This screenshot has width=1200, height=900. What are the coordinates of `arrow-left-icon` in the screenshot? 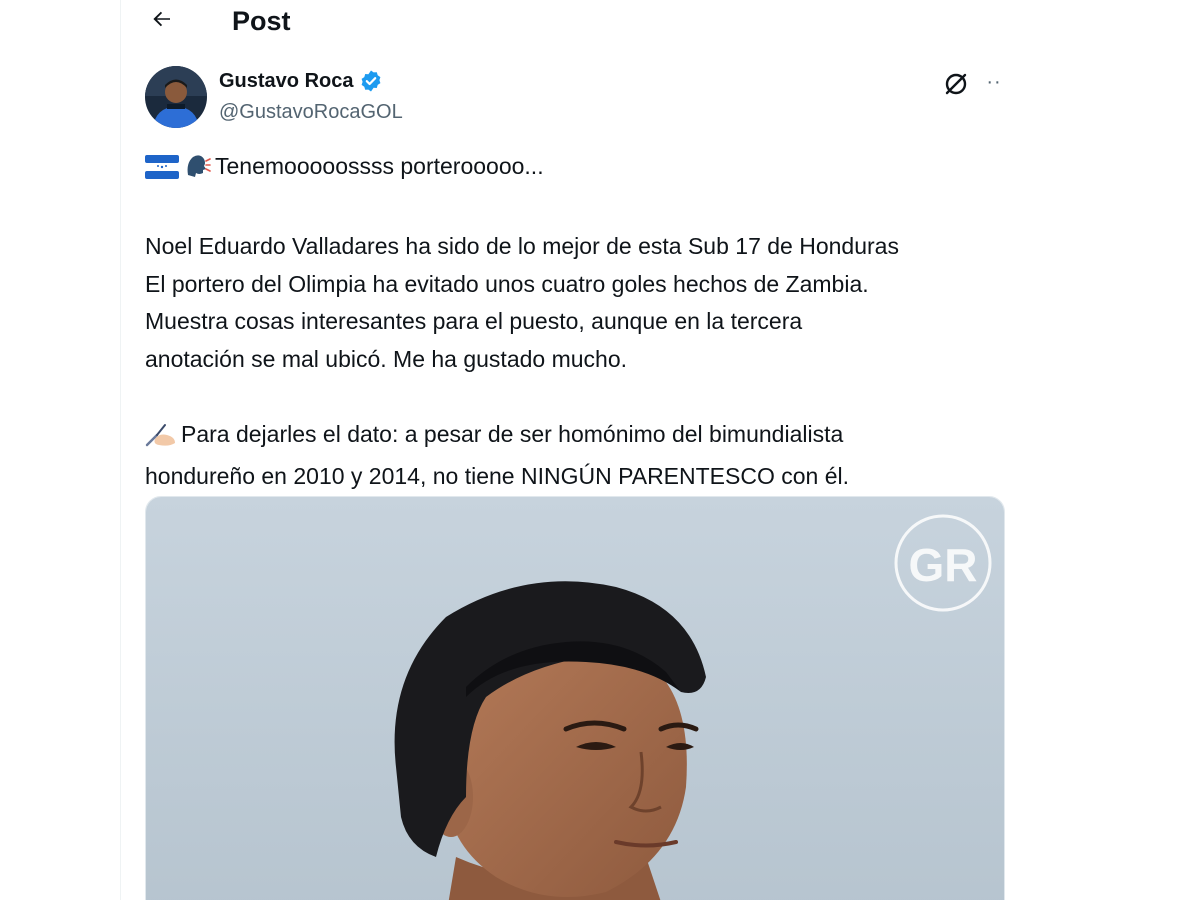 It's located at (161, 19).